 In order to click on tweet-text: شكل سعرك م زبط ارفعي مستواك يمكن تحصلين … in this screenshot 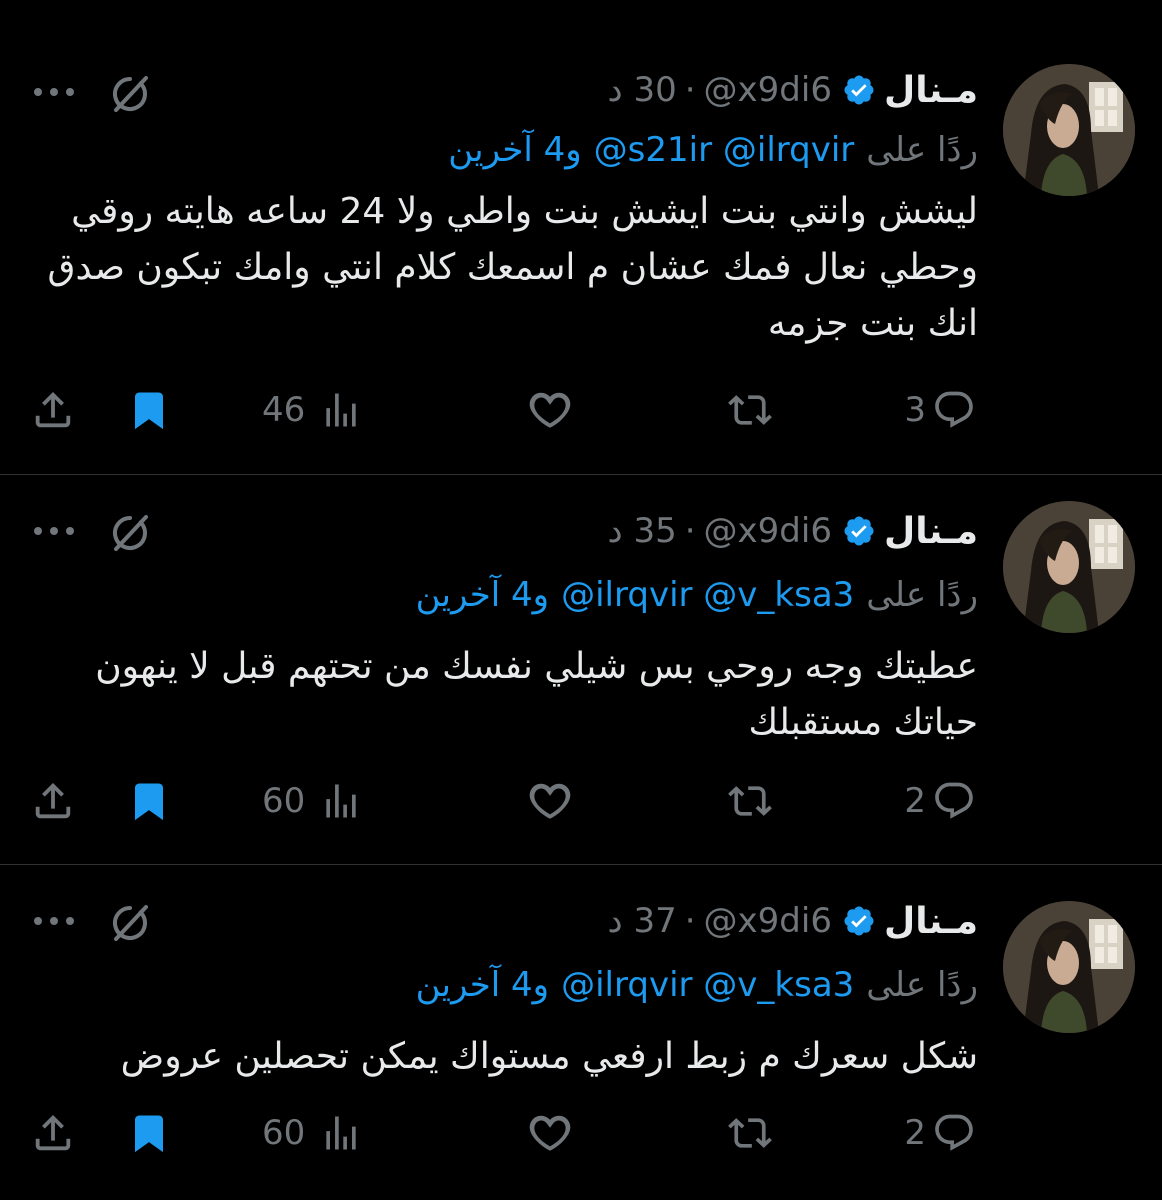, I will do `click(549, 1056)`.